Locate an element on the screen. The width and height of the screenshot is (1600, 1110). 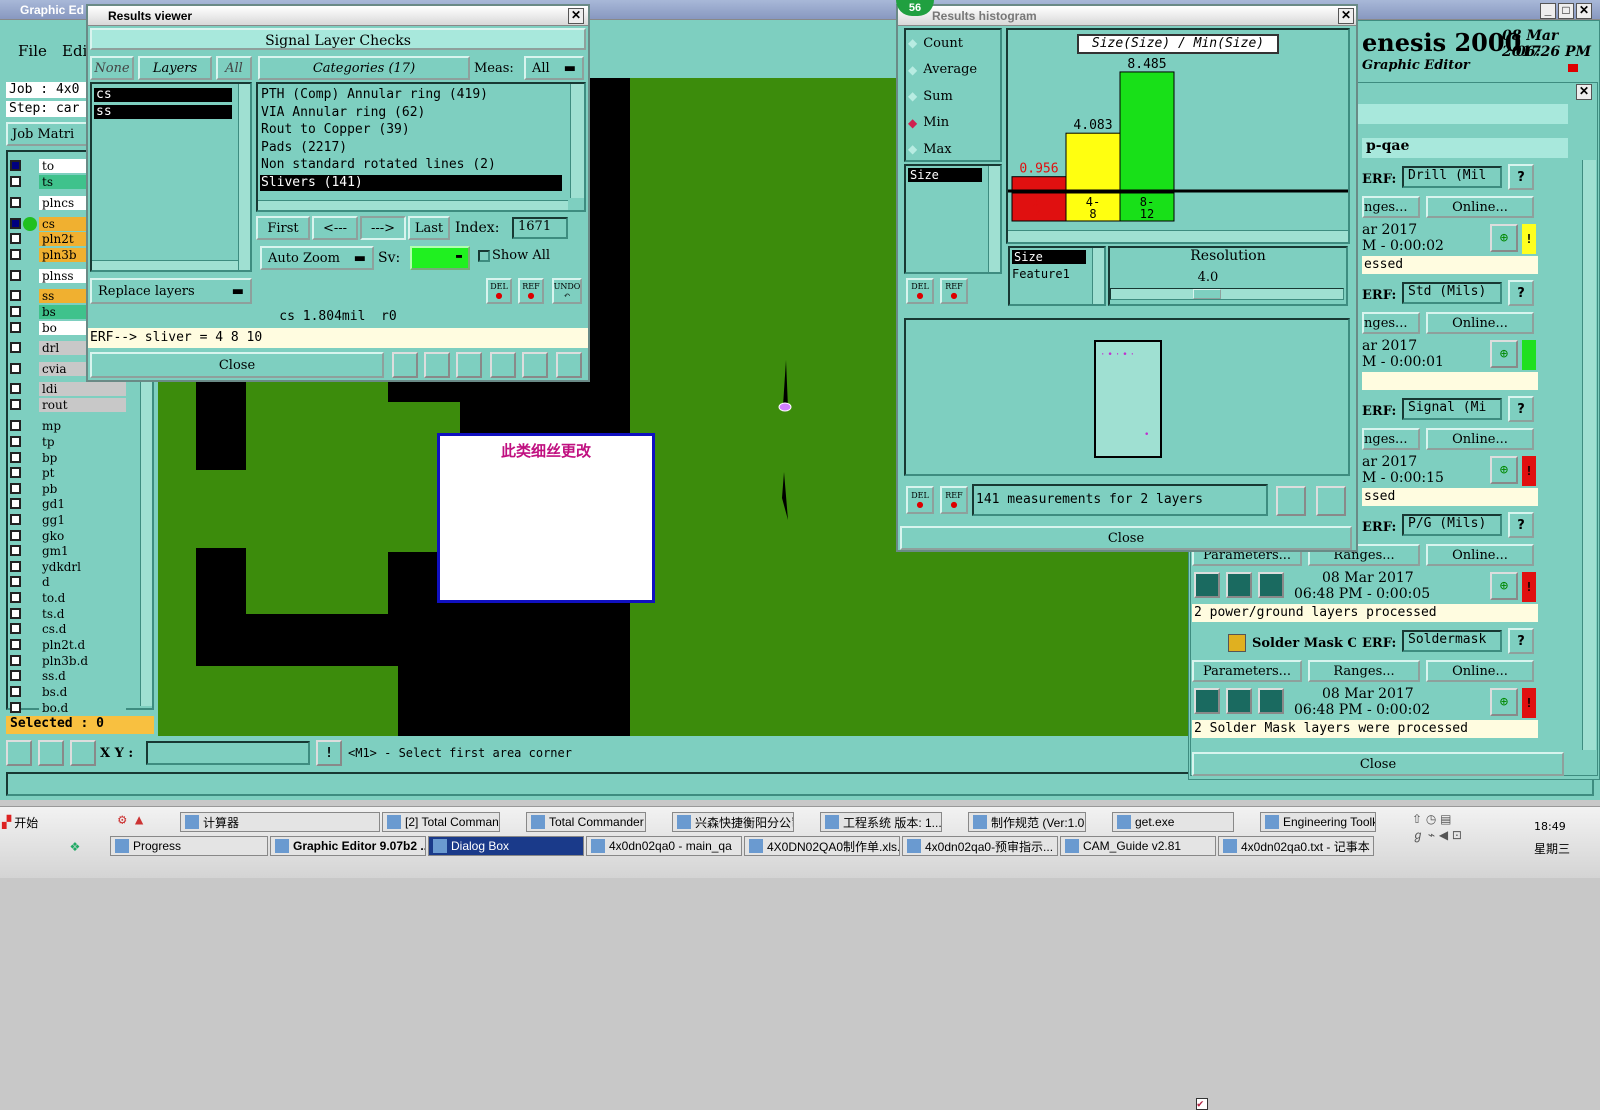
attr-list: Size is located at coordinates (953, 219).